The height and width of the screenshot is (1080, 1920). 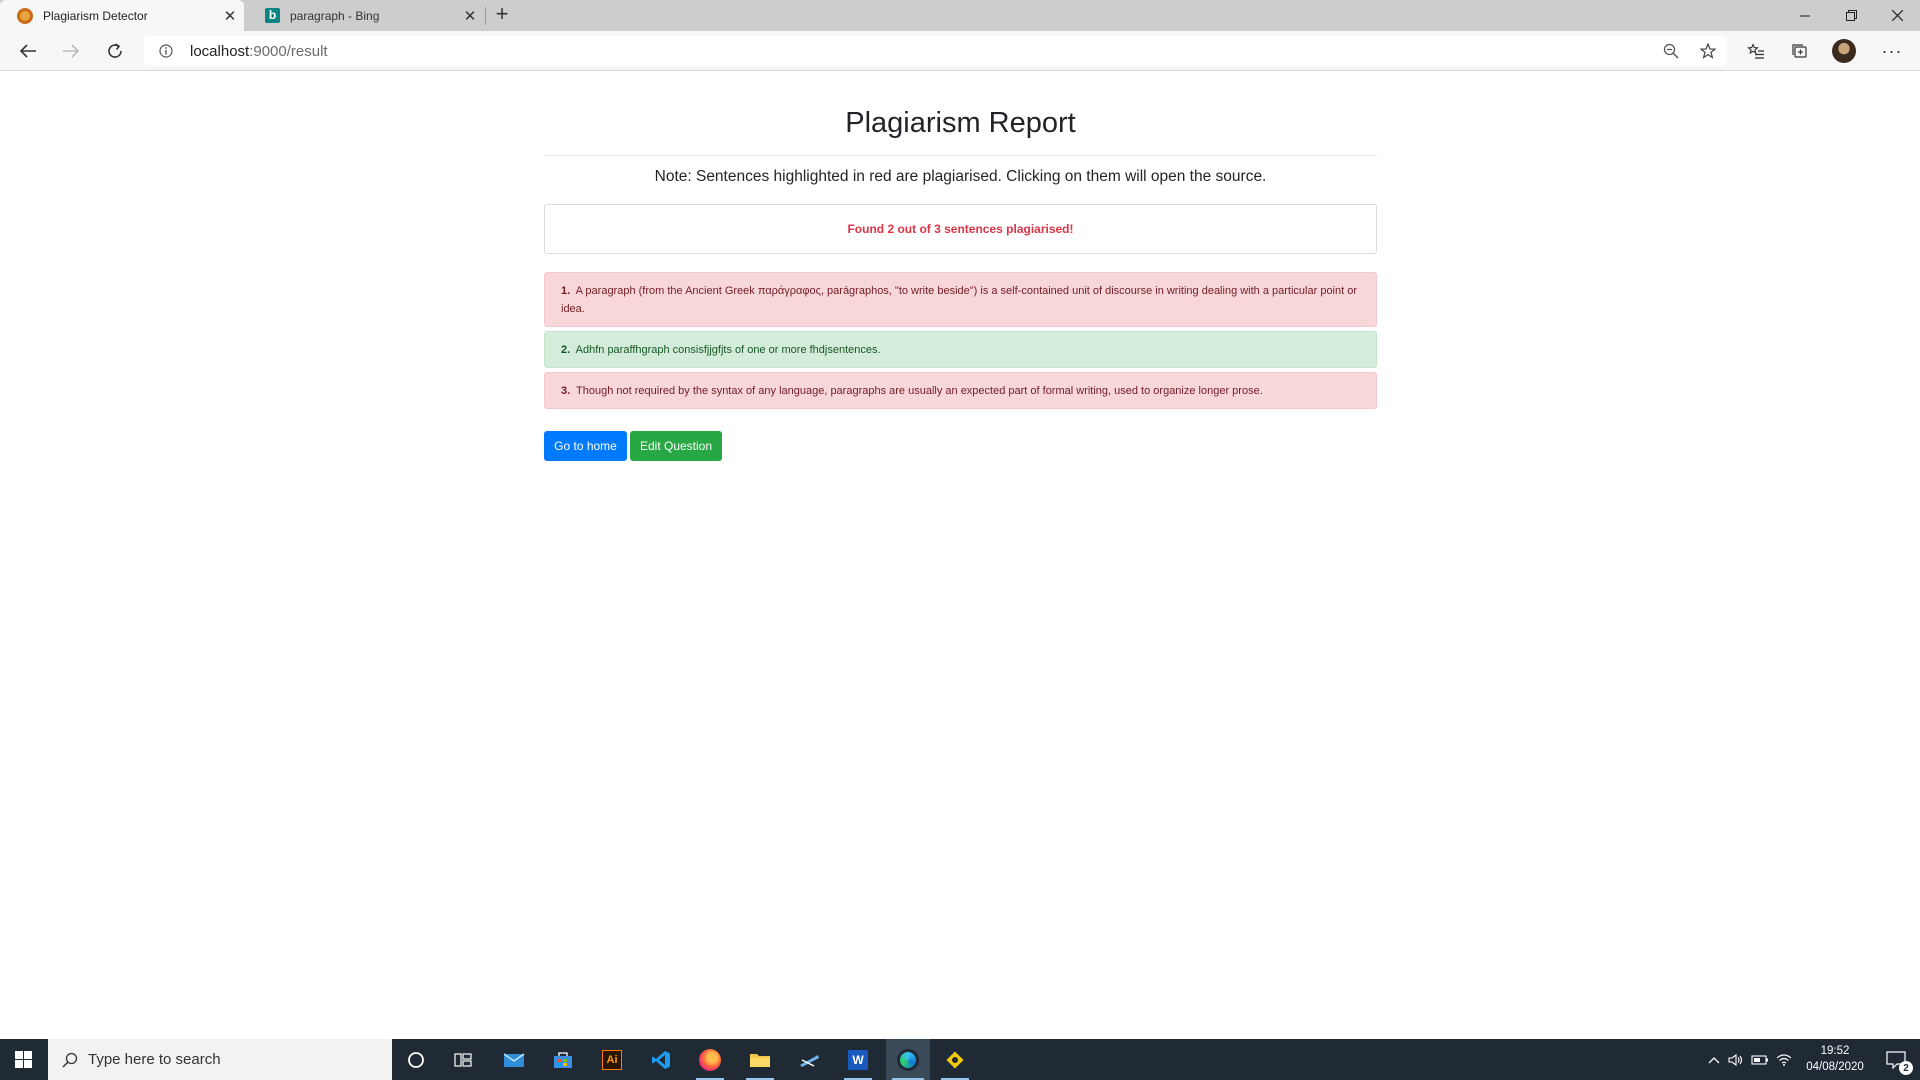 I want to click on taskbar-search-input: Type here to search, so click(x=220, y=1059).